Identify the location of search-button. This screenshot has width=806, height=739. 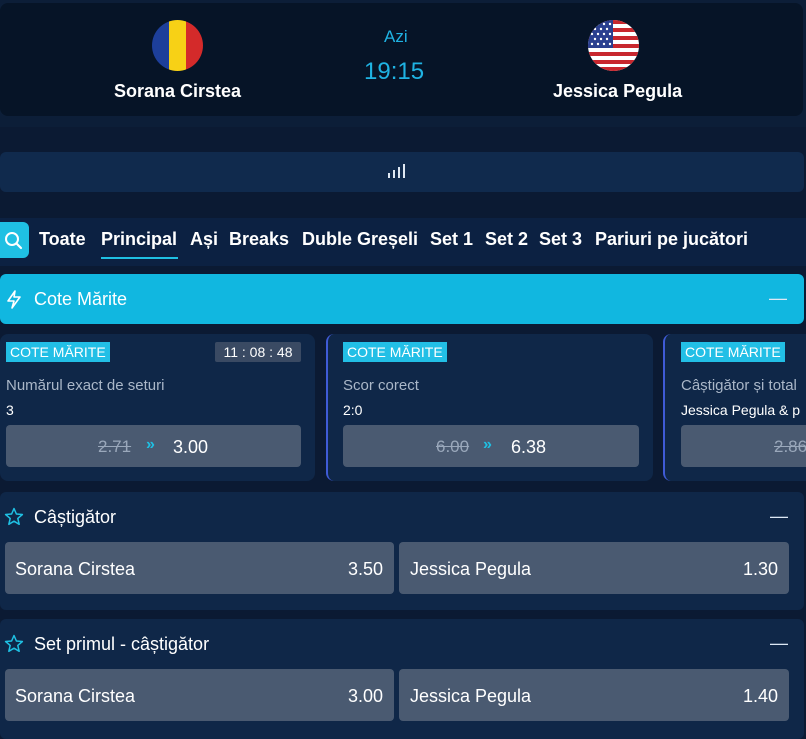
(14, 240).